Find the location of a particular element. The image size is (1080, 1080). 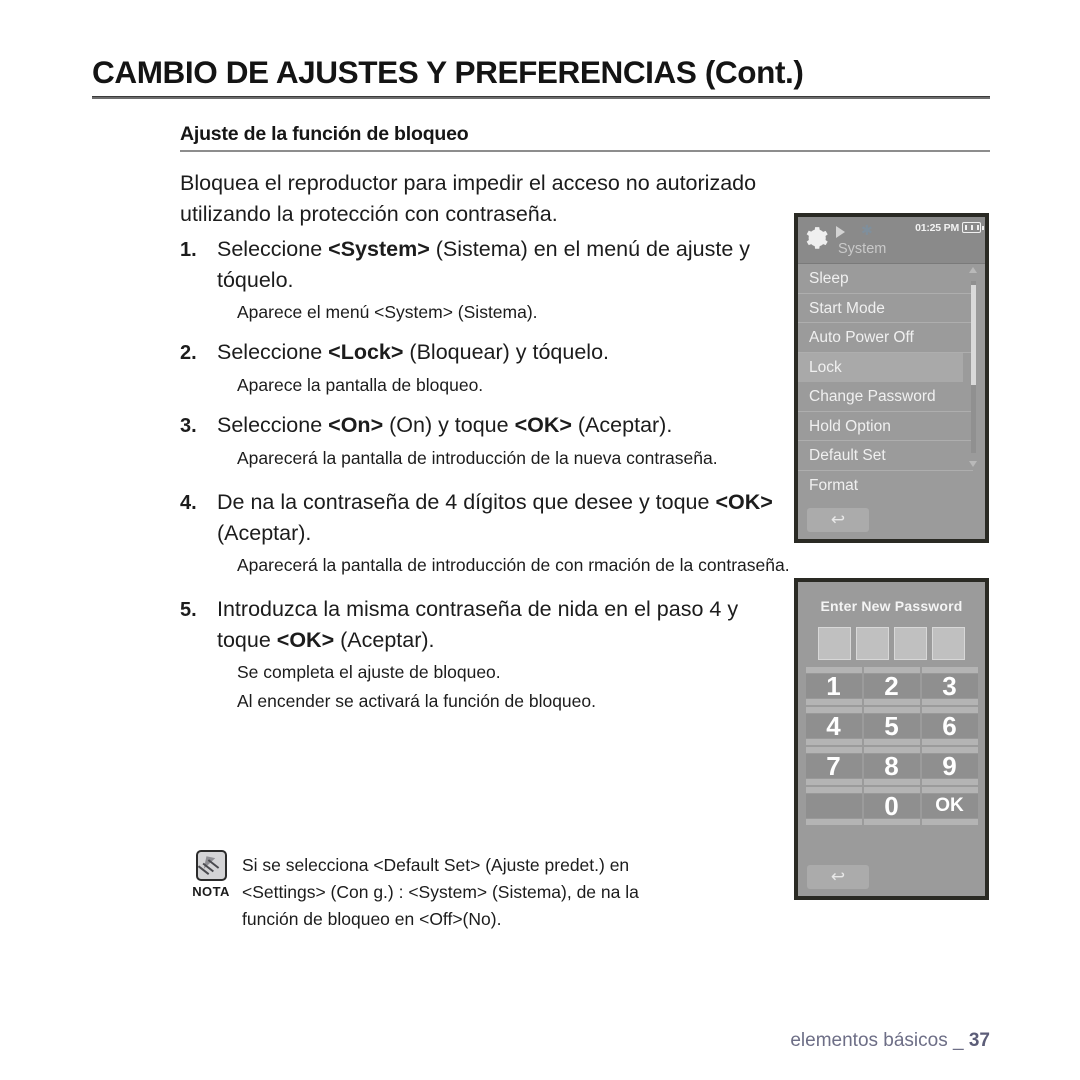

step-number: 2. is located at coordinates (188, 353).